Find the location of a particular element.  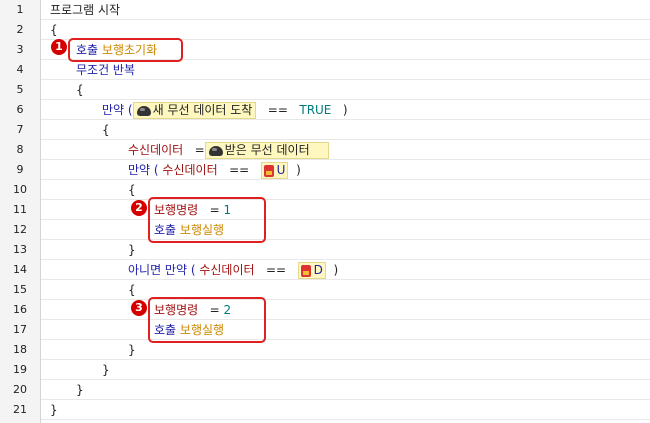

else-if-statement: 아니면 만약 ( 수신데이터 == D ) is located at coordinates (233, 270).